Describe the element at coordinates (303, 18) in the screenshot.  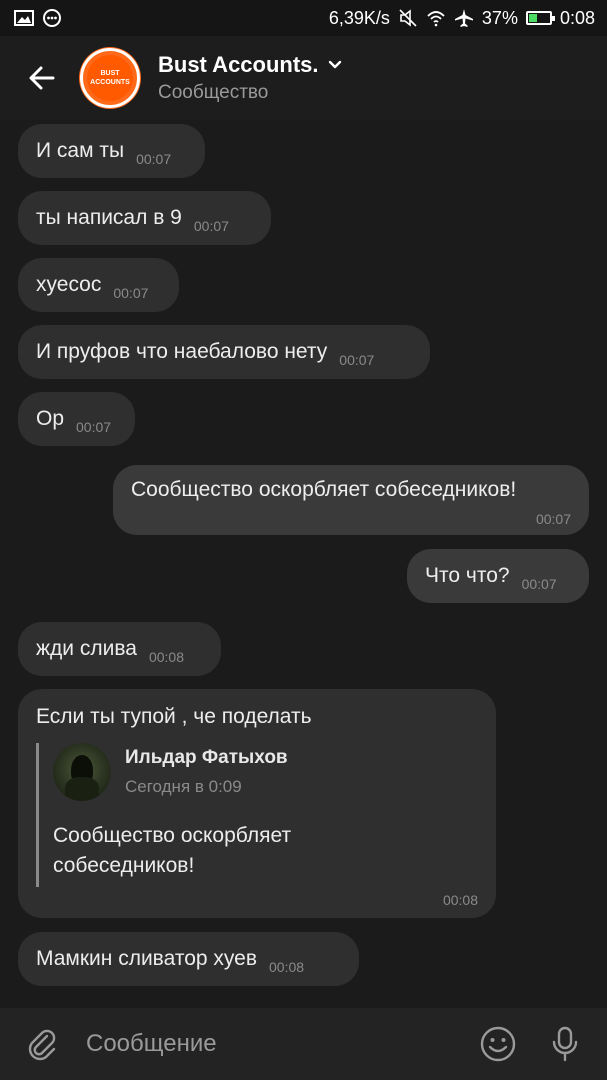
I see `status-bar: 6,39K/s 37% 0:08` at that location.